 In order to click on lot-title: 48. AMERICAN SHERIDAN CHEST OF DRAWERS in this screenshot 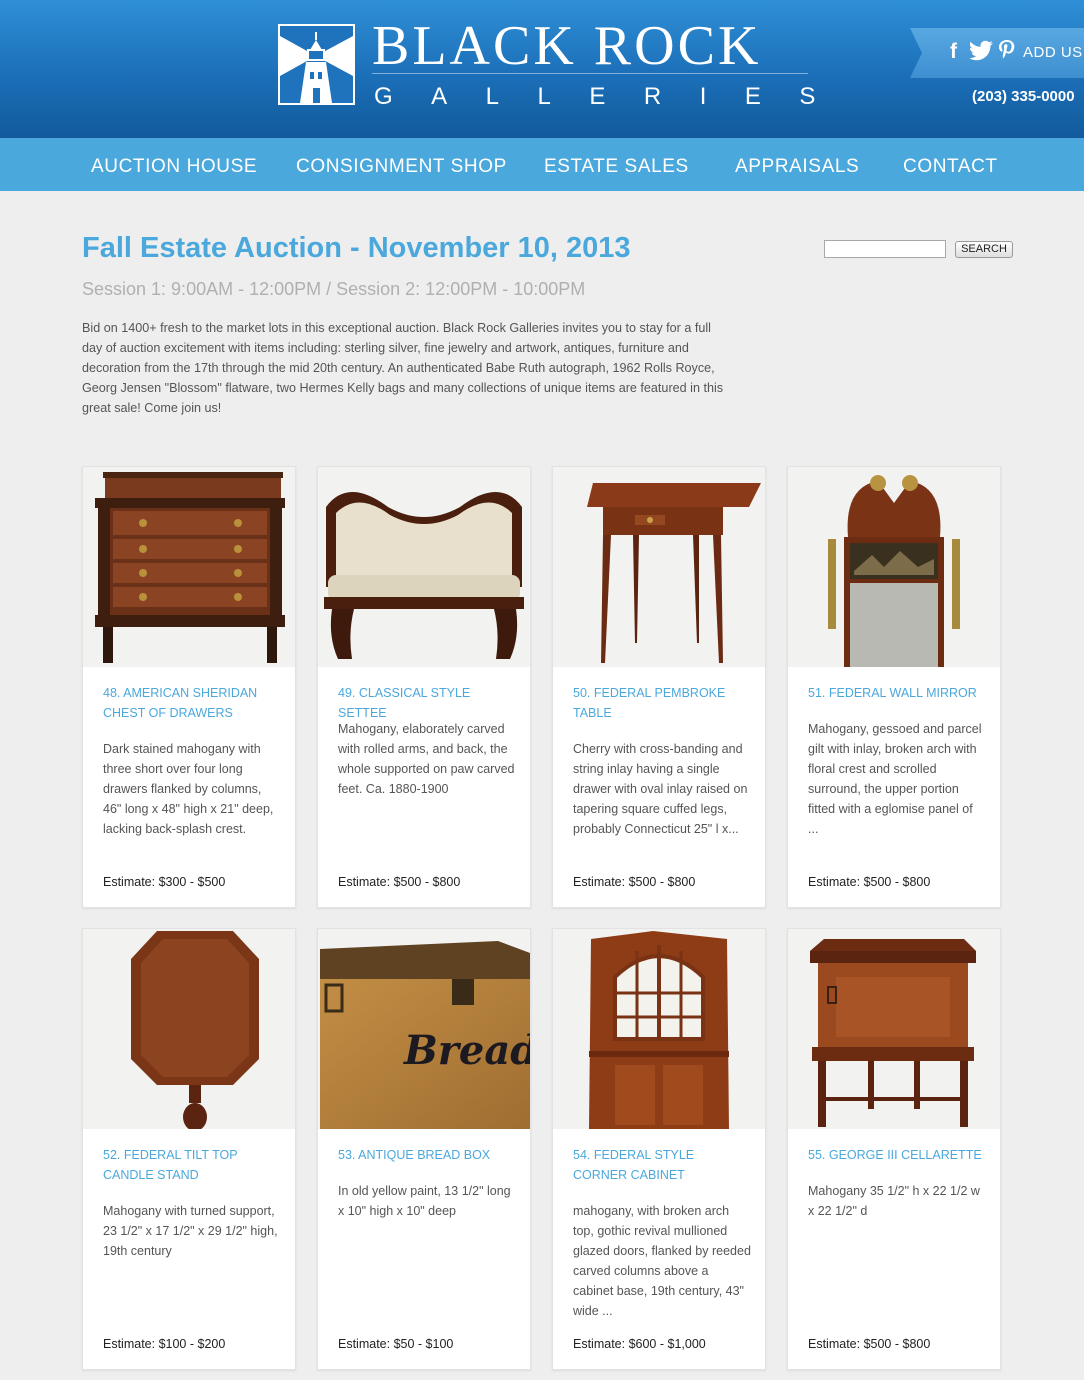, I will do `click(192, 703)`.